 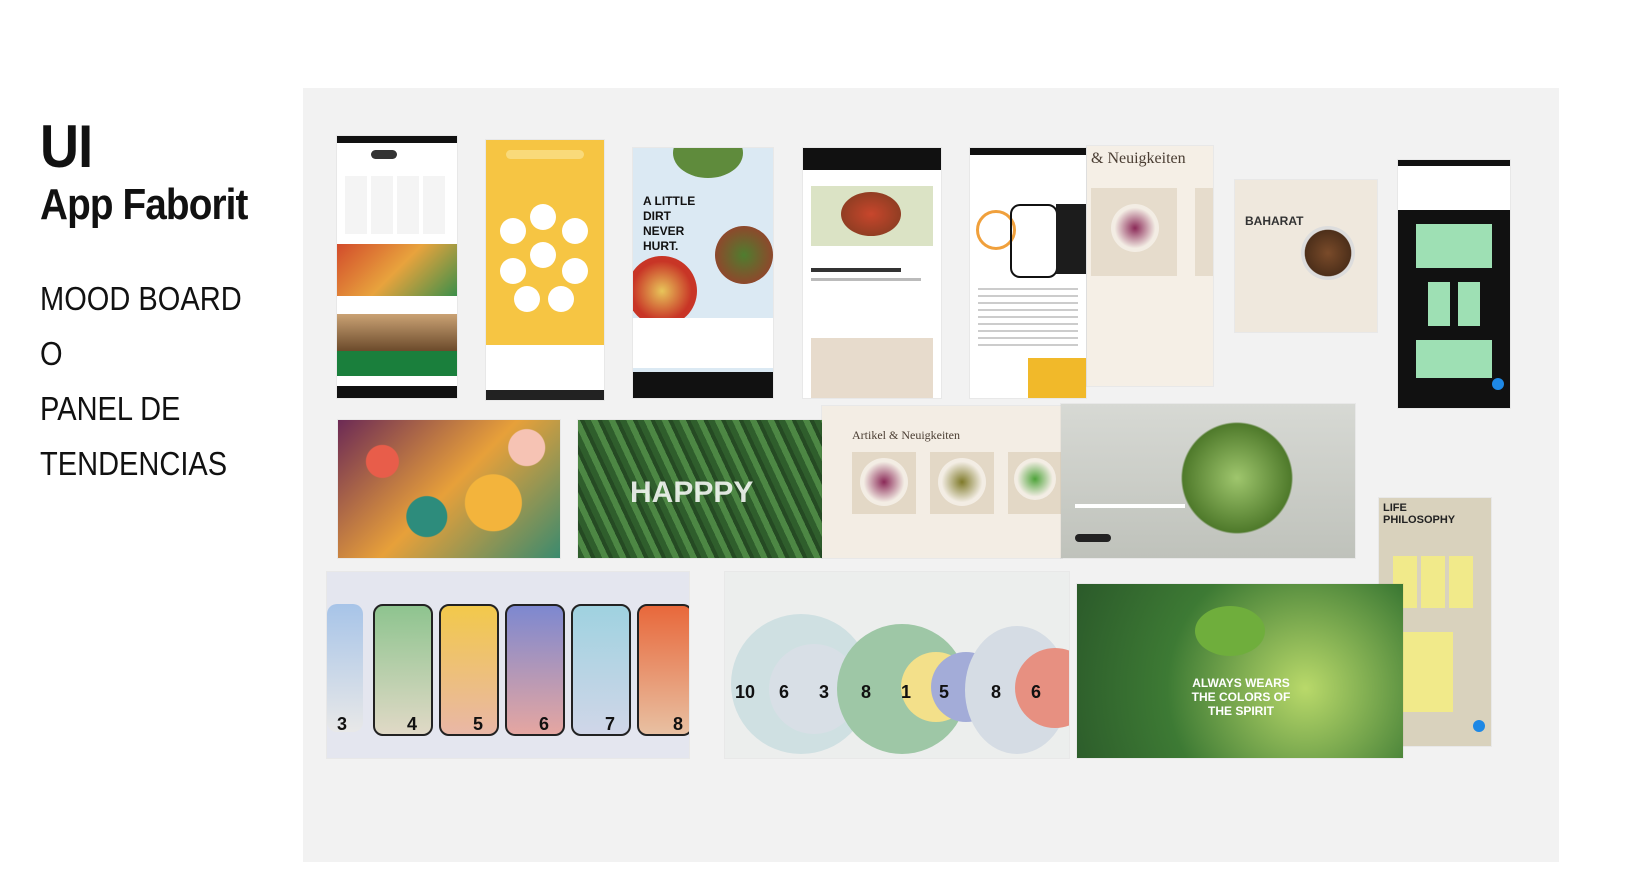 I want to click on bauhaus-mobile-screen, so click(x=1454, y=284).